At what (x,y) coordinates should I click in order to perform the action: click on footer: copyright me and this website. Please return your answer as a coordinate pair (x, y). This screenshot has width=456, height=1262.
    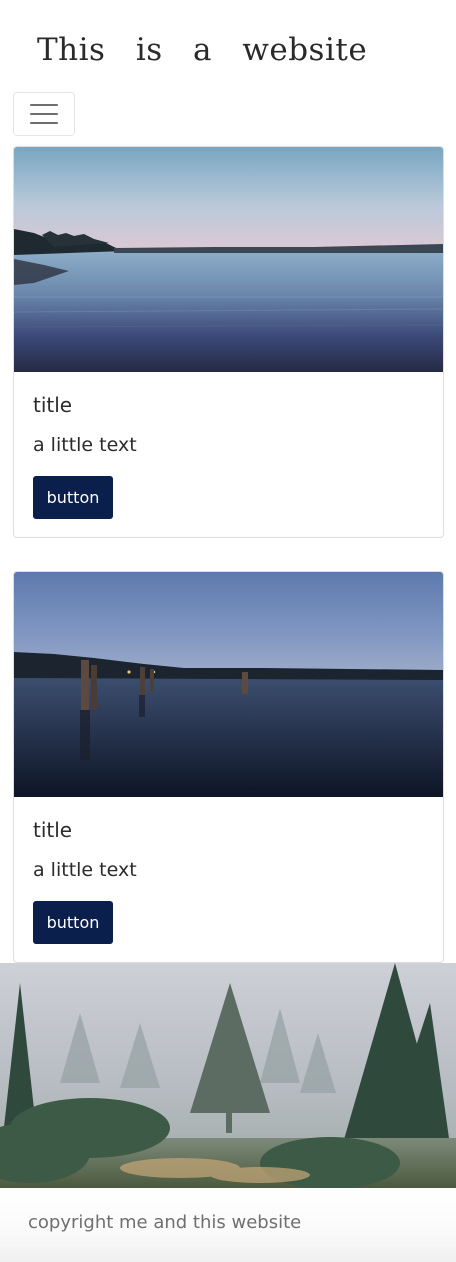
    Looking at the image, I should click on (228, 1225).